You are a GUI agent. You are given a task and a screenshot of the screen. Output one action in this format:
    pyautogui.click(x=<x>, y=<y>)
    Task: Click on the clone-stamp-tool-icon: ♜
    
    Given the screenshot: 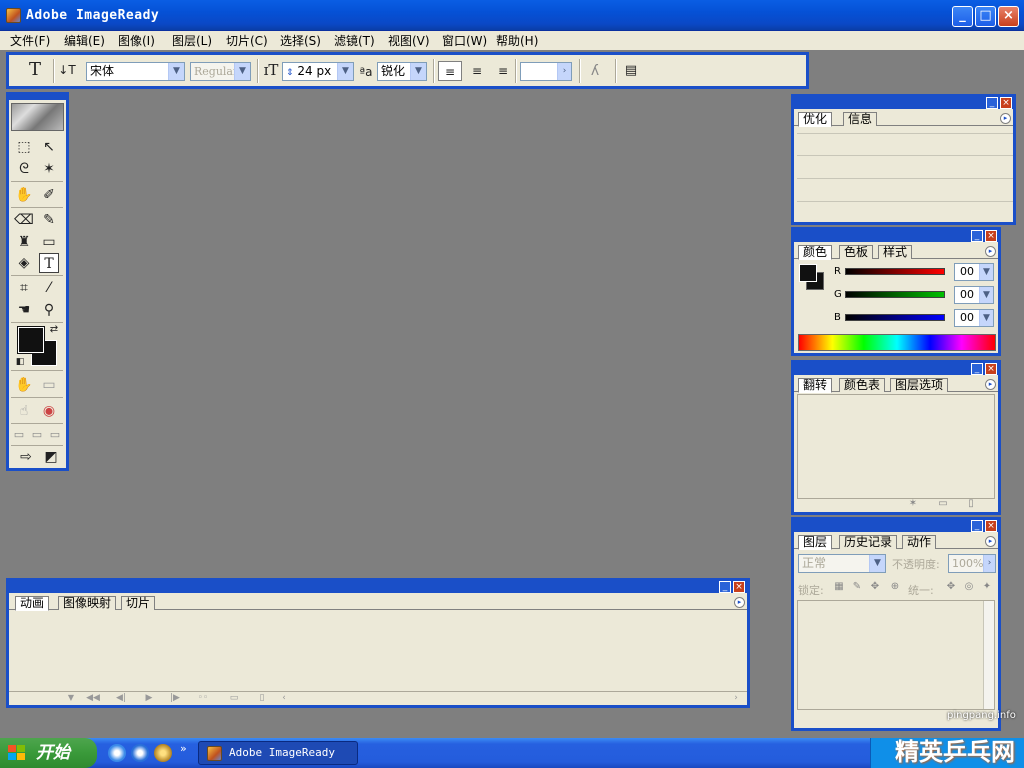 What is the action you would take?
    pyautogui.click(x=24, y=242)
    